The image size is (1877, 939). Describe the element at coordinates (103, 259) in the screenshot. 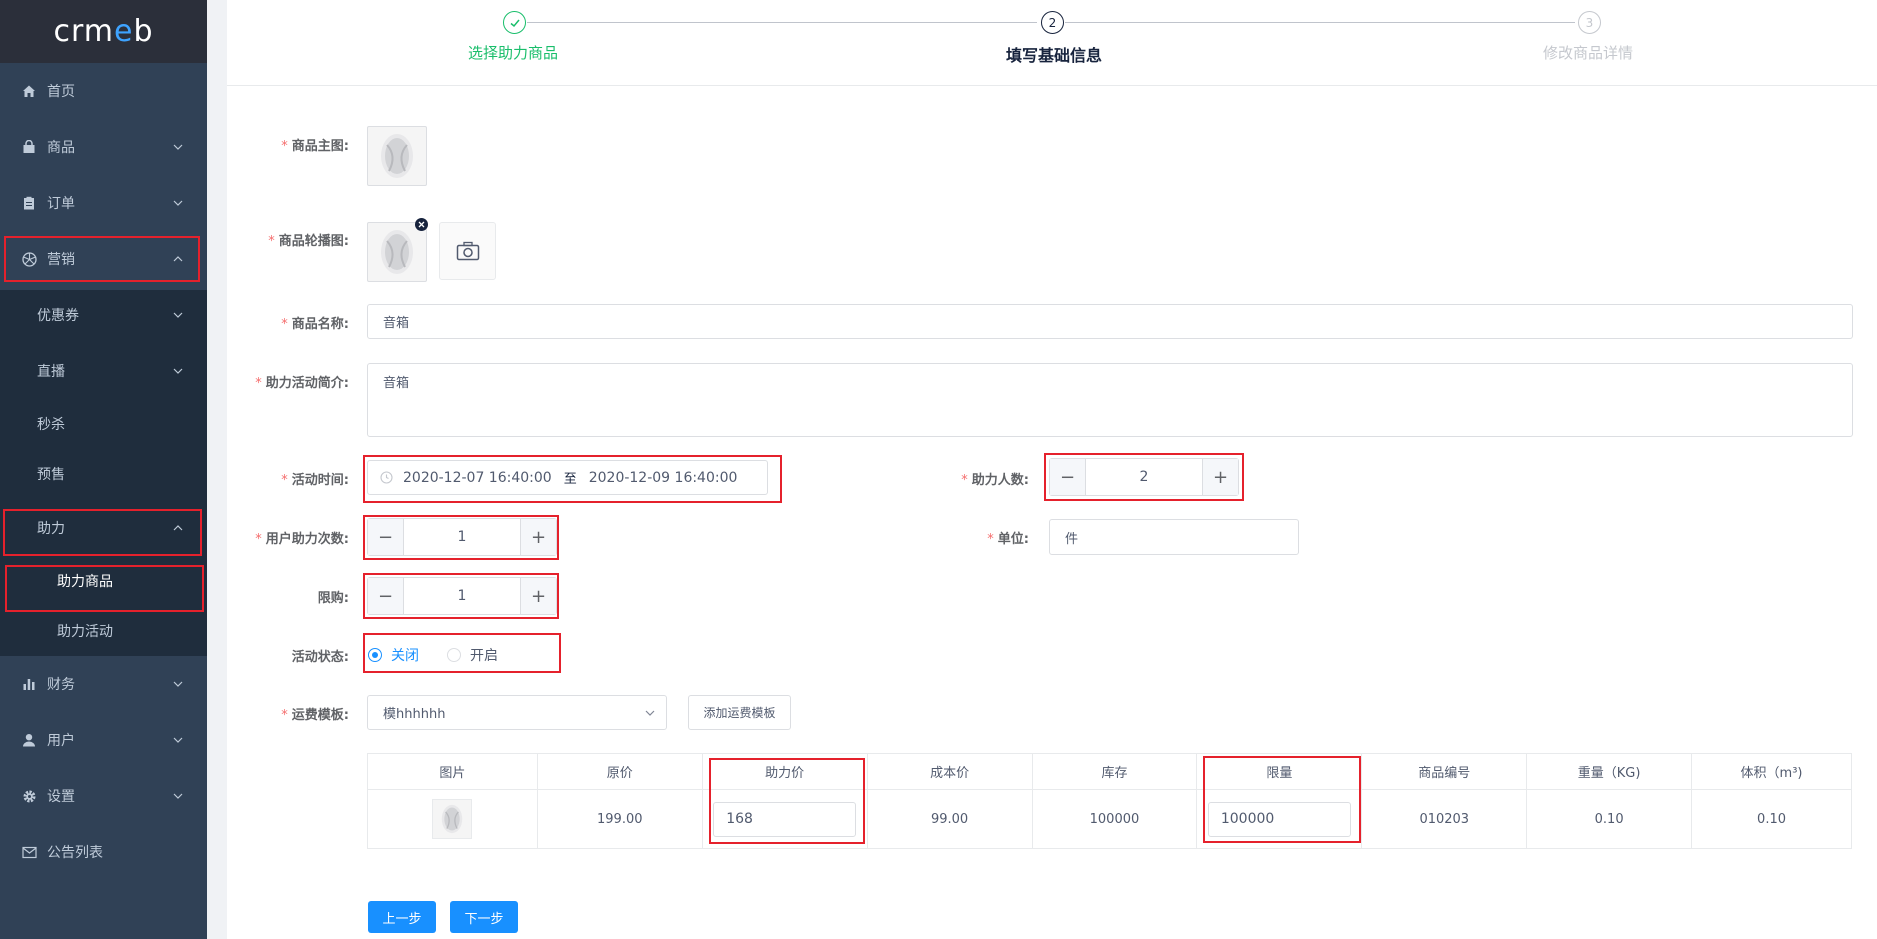

I see `sidebar-item-marketing: 营销` at that location.